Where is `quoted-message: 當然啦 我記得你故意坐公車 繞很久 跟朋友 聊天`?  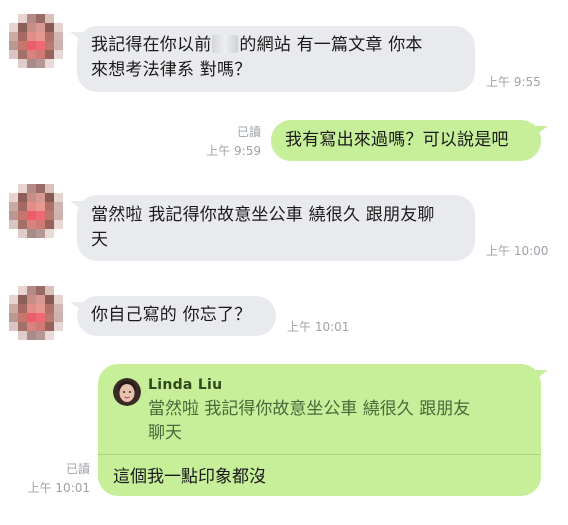 quoted-message: 當然啦 我記得你故意坐公車 繞很久 跟朋友 聊天 is located at coordinates (333, 421).